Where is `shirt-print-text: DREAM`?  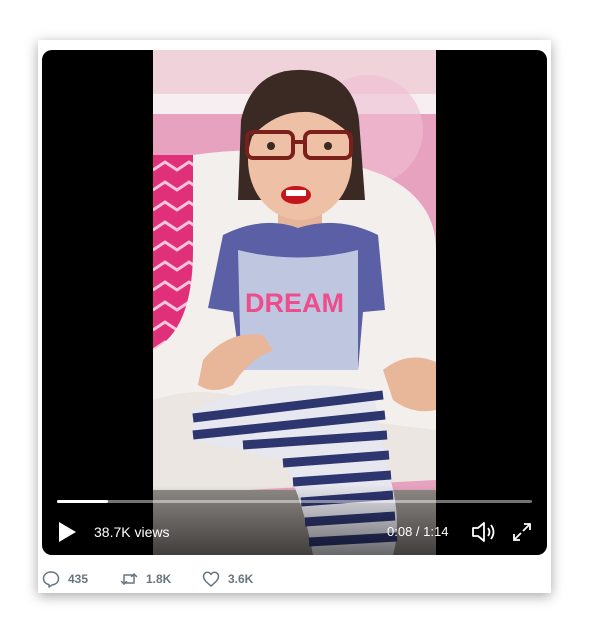 shirt-print-text: DREAM is located at coordinates (294, 303).